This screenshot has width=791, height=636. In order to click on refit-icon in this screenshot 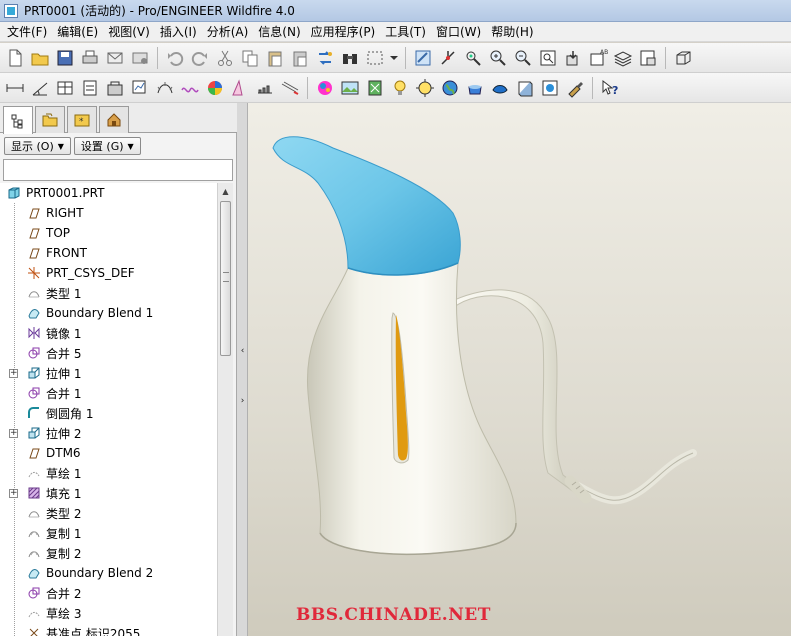, I will do `click(548, 58)`.